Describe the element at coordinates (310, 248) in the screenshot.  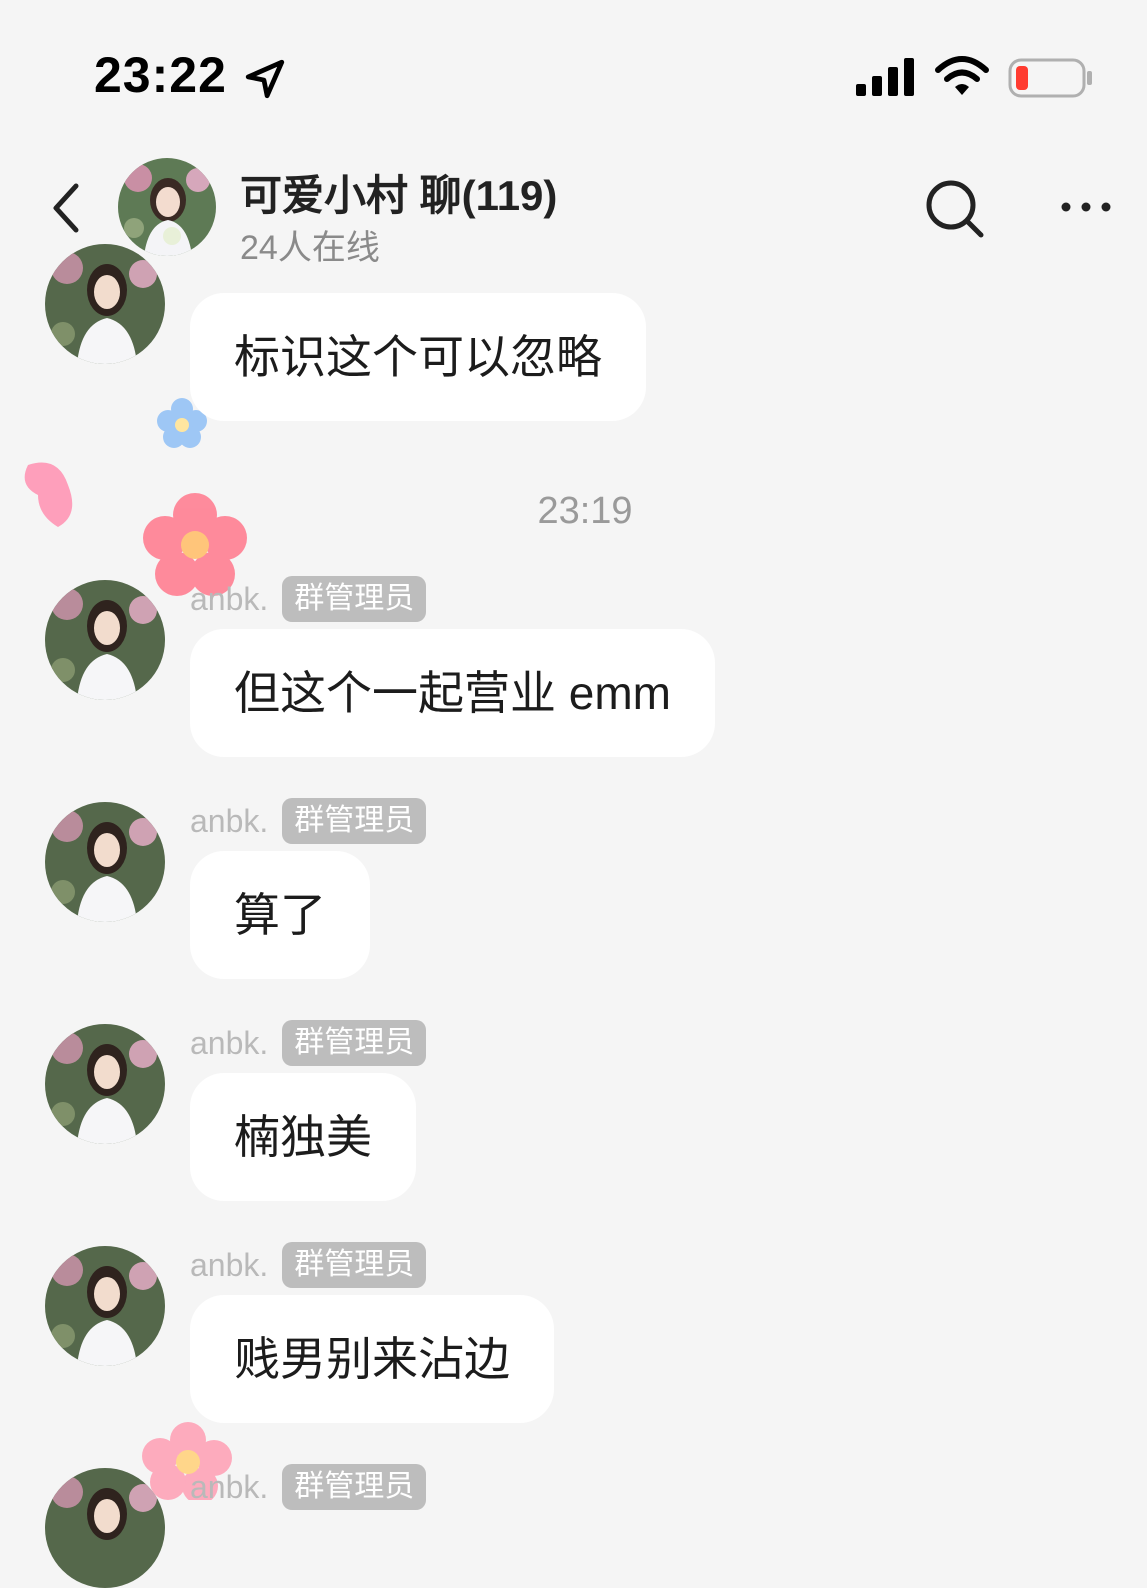
I see `online-count: 24人在线` at that location.